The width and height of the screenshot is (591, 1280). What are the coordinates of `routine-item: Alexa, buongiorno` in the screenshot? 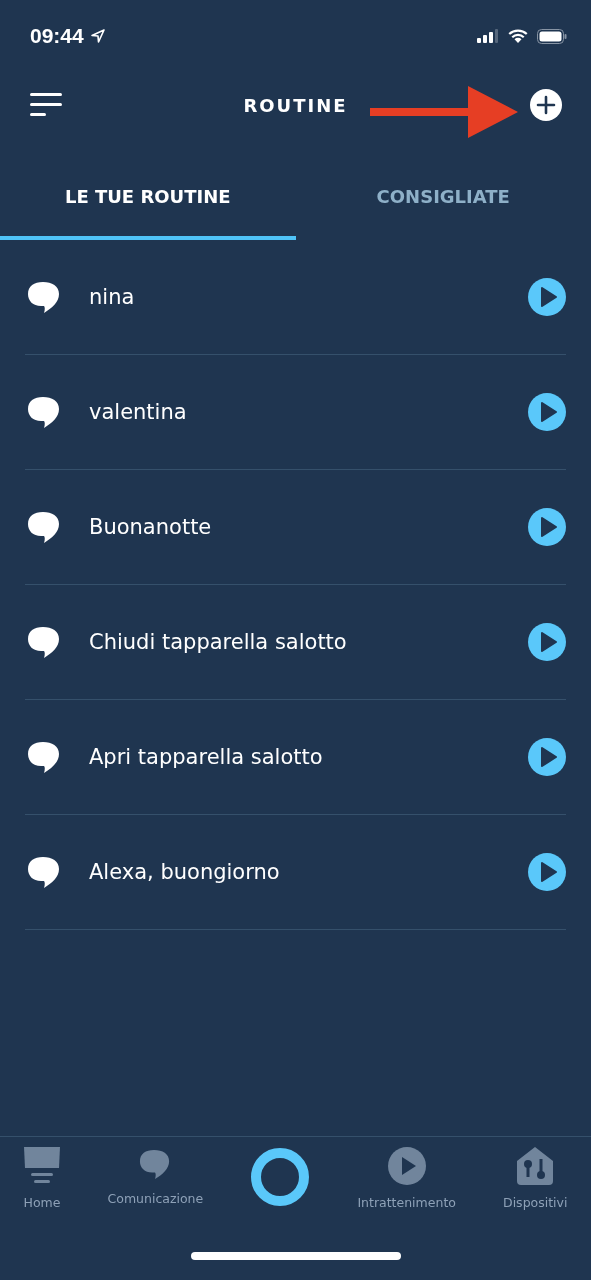 It's located at (295, 872).